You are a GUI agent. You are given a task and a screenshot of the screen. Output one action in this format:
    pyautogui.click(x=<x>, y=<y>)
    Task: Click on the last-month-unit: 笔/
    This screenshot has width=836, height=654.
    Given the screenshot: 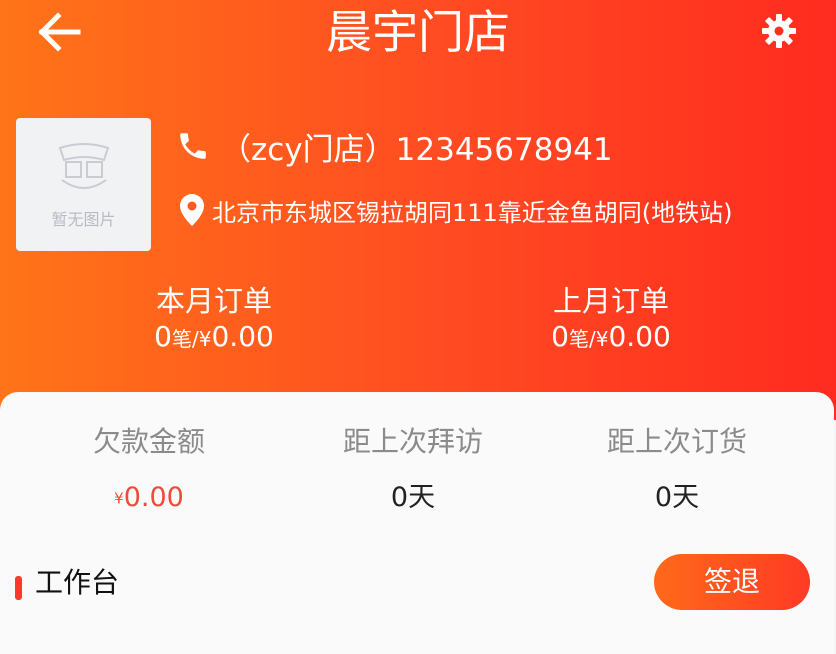 What is the action you would take?
    pyautogui.click(x=582, y=339)
    